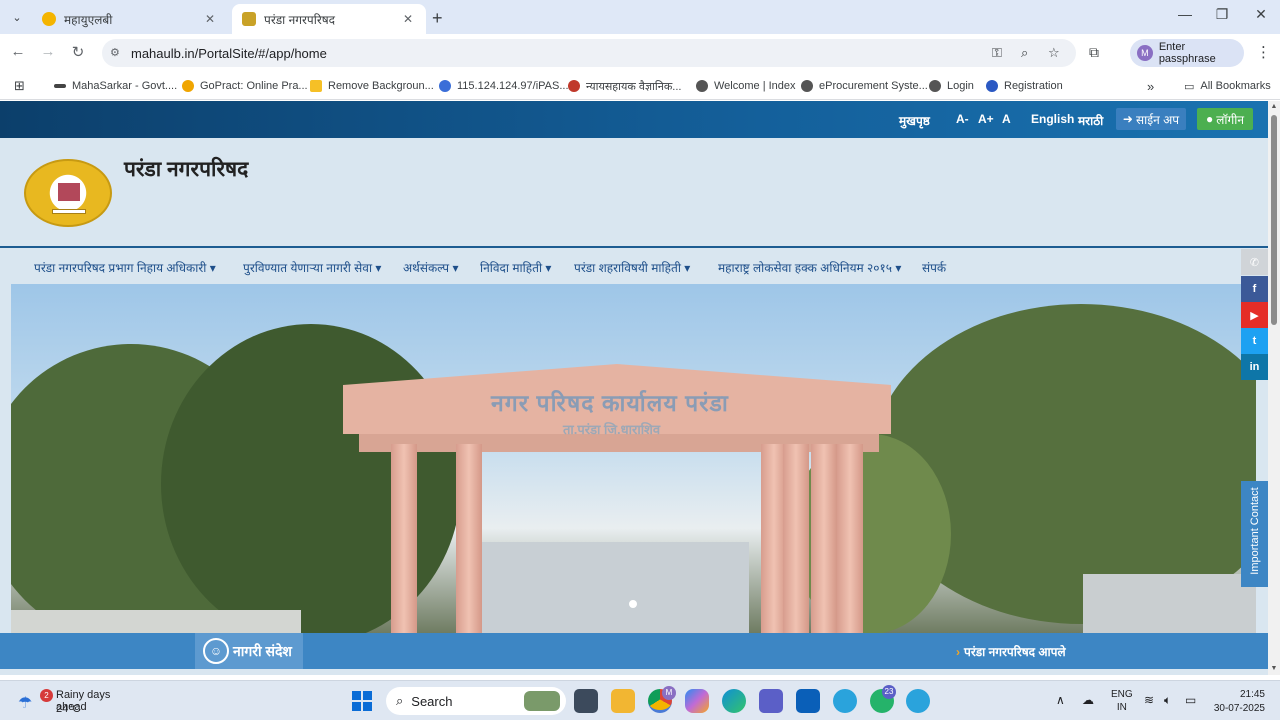 This screenshot has width=1280, height=720. I want to click on scrollbar-thumb, so click(1274, 220).